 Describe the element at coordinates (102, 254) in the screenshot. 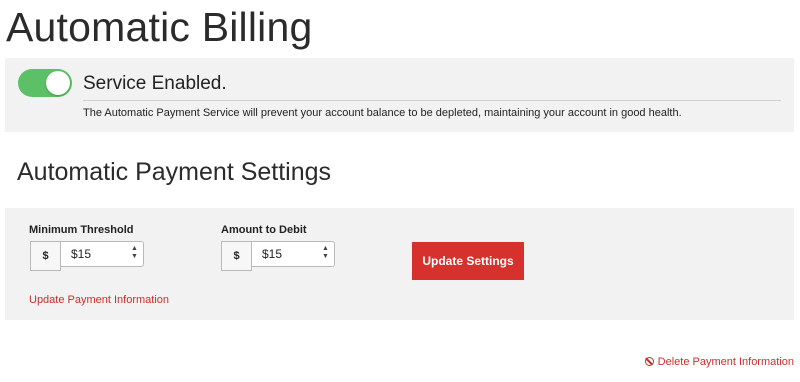

I see `minimum-threshold-select: $15 ▲ ▼` at that location.